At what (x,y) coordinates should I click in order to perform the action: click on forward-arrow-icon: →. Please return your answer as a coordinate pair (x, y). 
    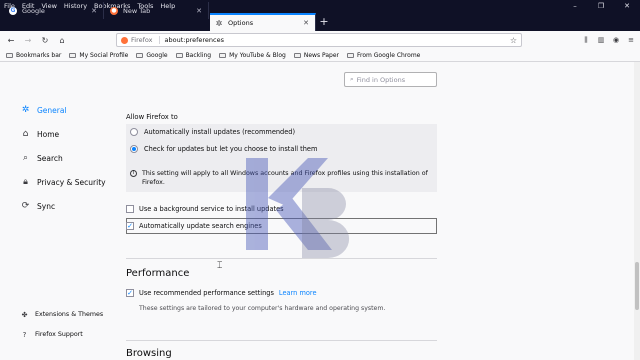
    Looking at the image, I should click on (28, 40).